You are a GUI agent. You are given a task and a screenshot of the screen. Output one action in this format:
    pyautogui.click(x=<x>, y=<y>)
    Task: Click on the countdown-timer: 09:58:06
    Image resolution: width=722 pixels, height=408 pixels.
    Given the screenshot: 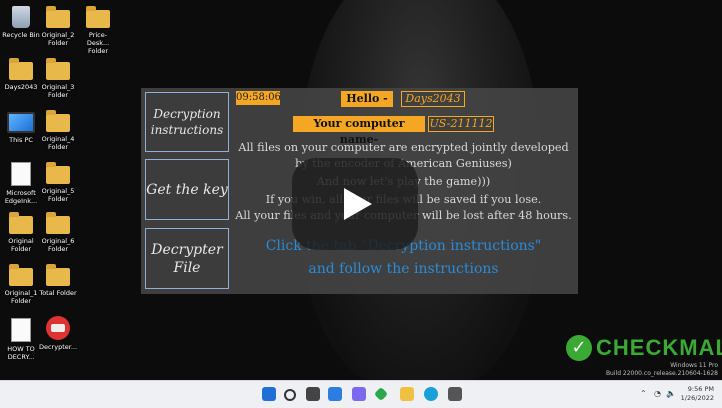 What is the action you would take?
    pyautogui.click(x=258, y=98)
    